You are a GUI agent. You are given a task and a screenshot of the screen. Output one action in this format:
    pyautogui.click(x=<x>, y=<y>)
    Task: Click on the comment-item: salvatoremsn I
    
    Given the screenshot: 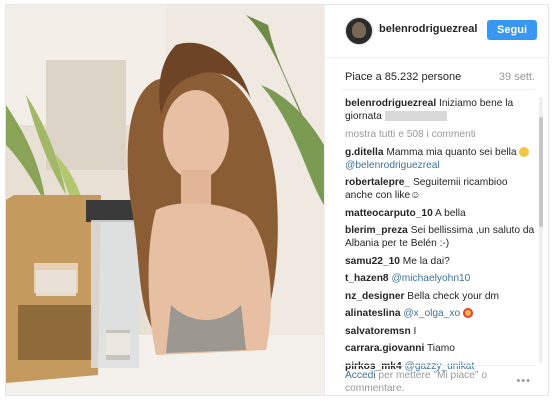 What is the action you would take?
    pyautogui.click(x=440, y=331)
    